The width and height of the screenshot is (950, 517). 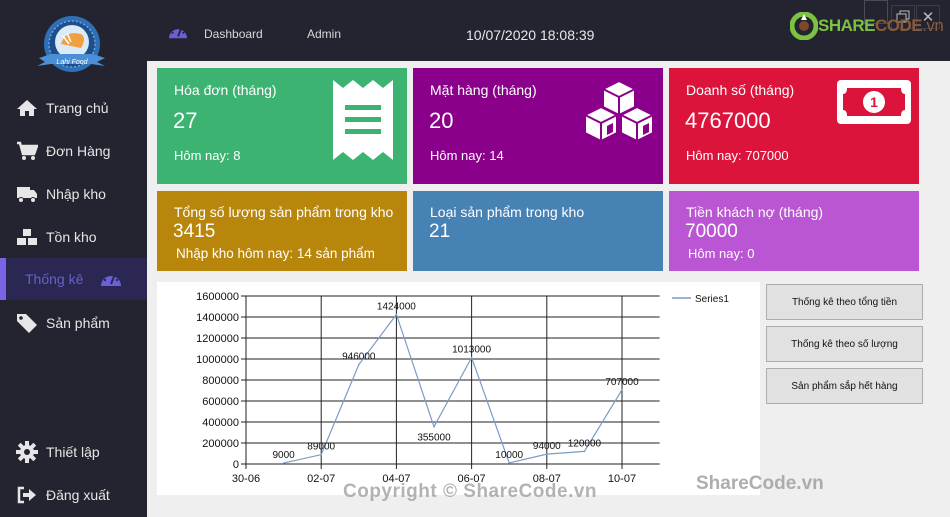 What do you see at coordinates (275, 253) in the screenshot?
I see `card-sub: Nhập kho hôm nay: 14 sản phẩm` at bounding box center [275, 253].